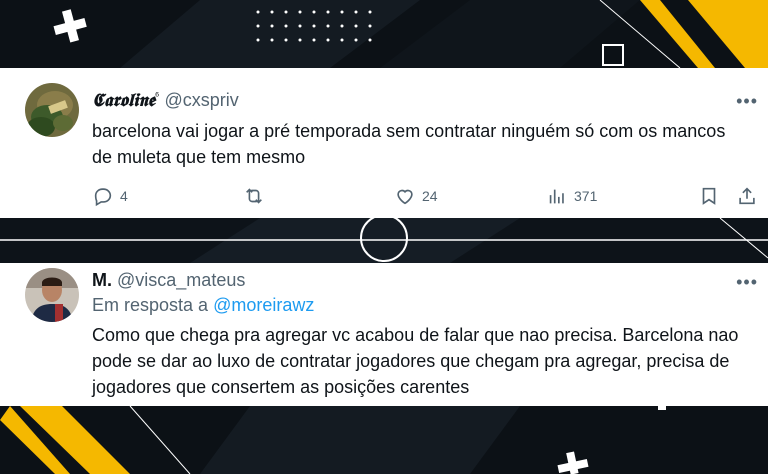 The height and width of the screenshot is (474, 768). I want to click on reply-icon, so click(103, 197).